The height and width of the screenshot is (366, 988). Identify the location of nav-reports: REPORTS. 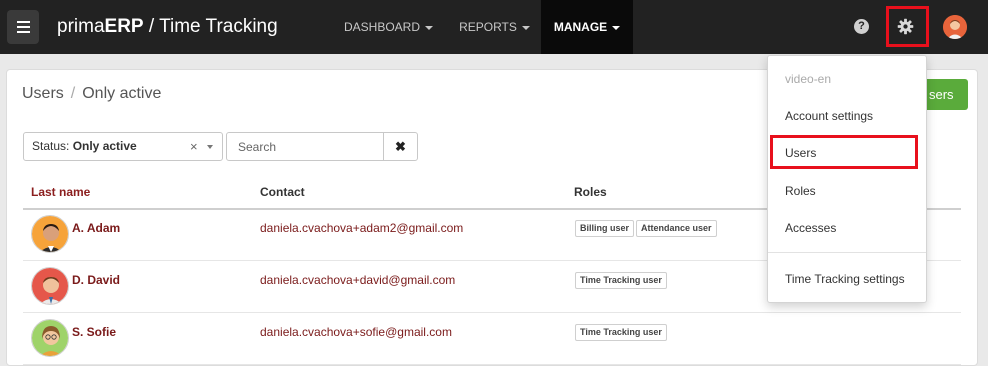
(494, 27).